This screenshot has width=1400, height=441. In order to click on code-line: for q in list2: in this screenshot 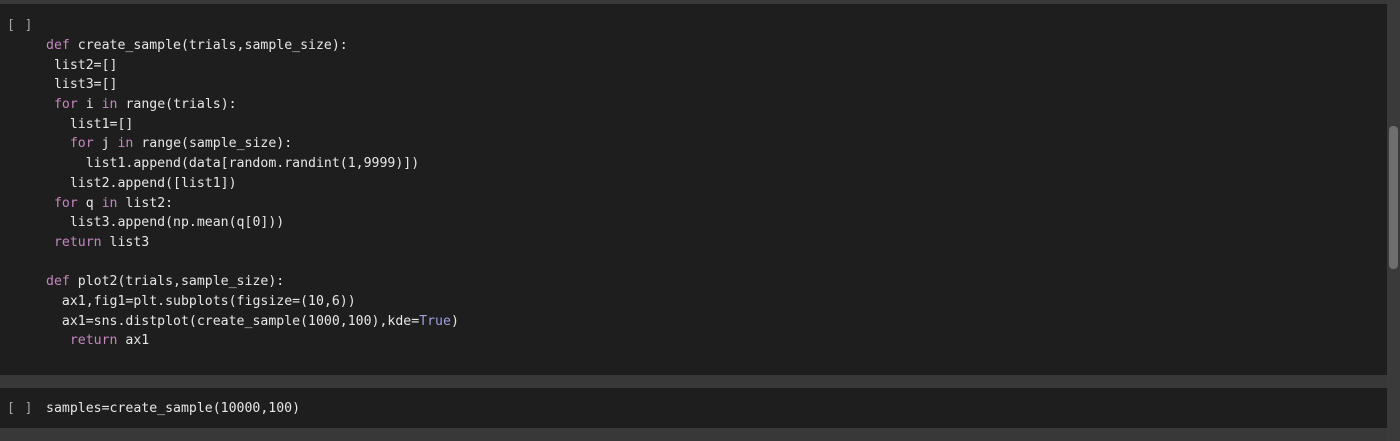, I will do `click(252, 204)`.